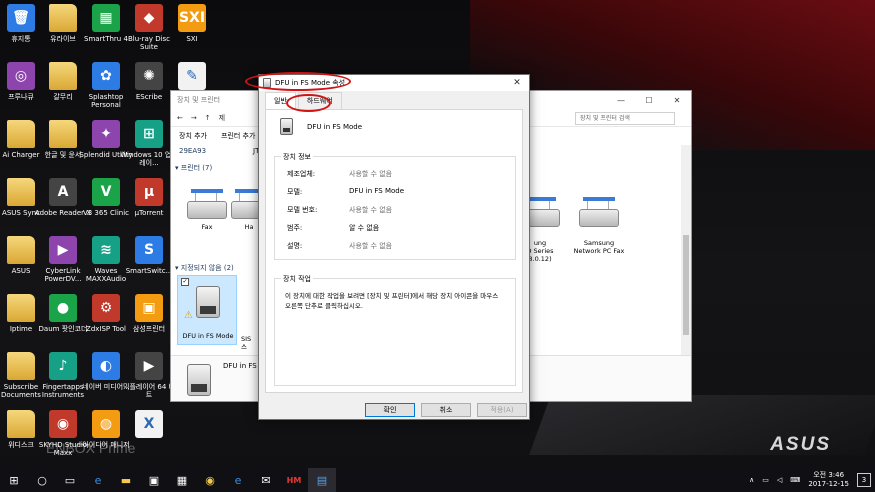 The height and width of the screenshot is (492, 875). What do you see at coordinates (394, 83) in the screenshot?
I see `dialog-titlebar: DFU in FS Mode 속성` at bounding box center [394, 83].